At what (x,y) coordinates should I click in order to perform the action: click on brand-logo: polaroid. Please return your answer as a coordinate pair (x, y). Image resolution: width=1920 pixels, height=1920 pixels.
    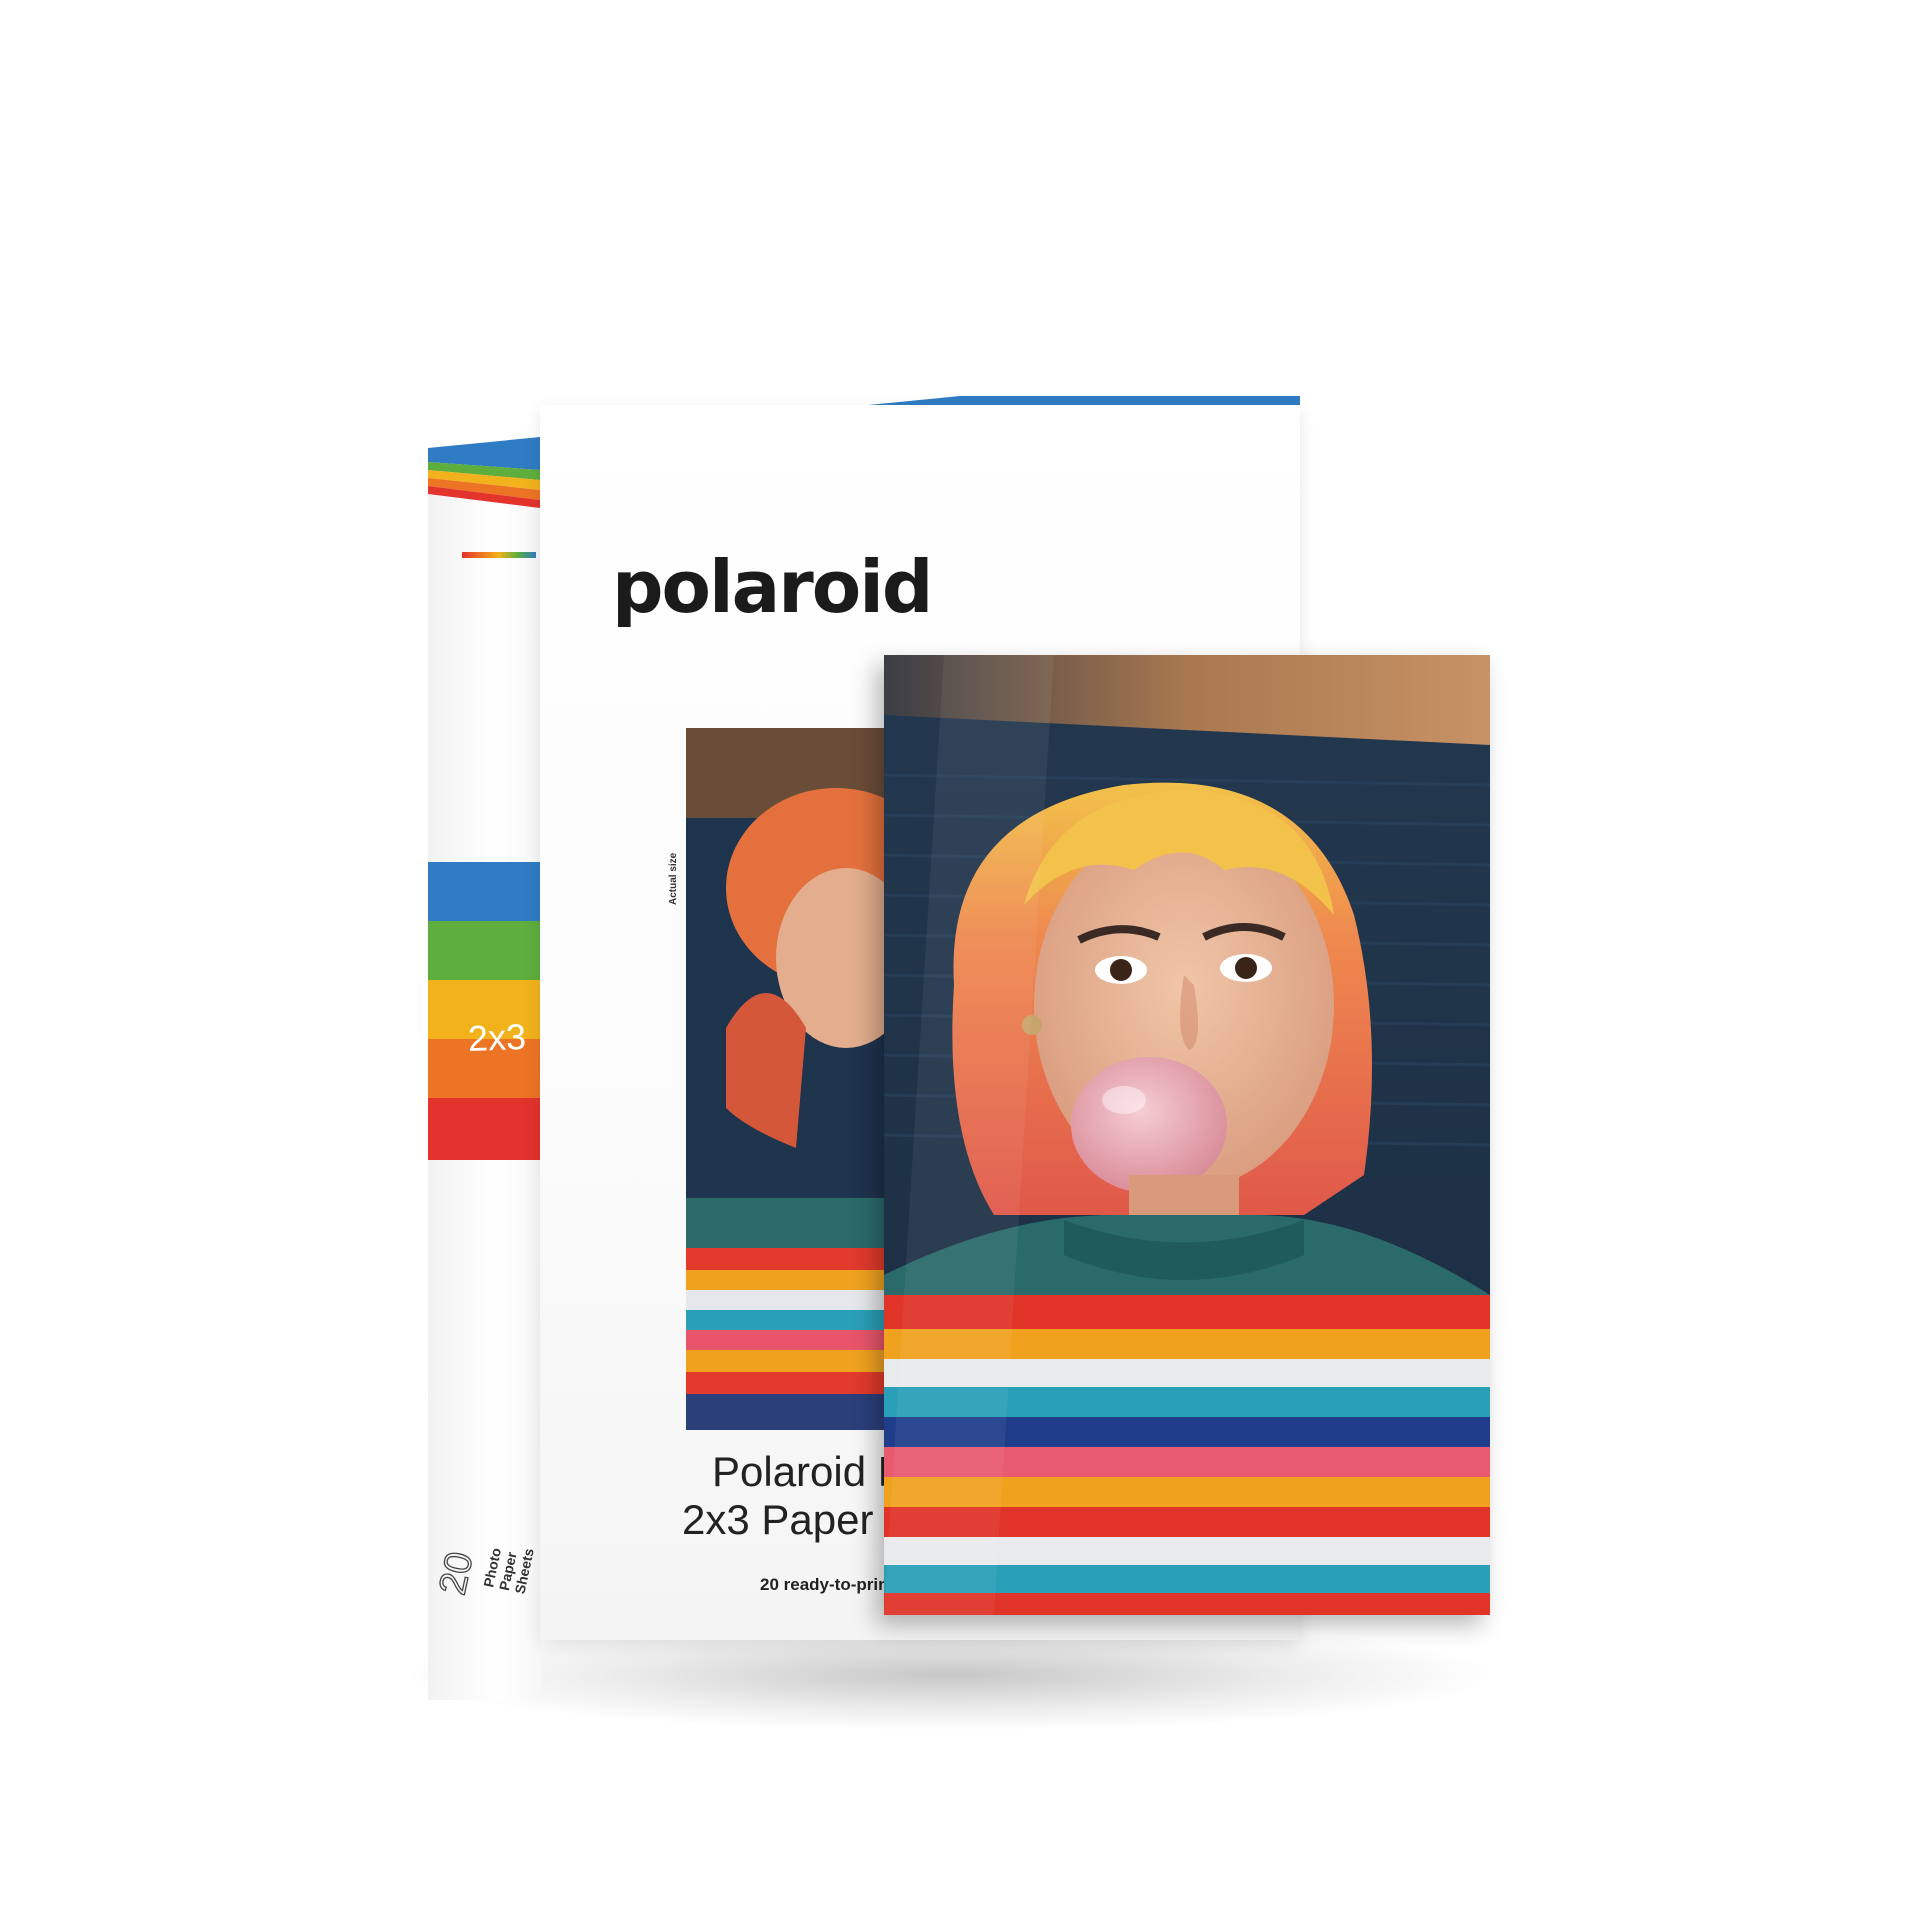
    Looking at the image, I should click on (772, 587).